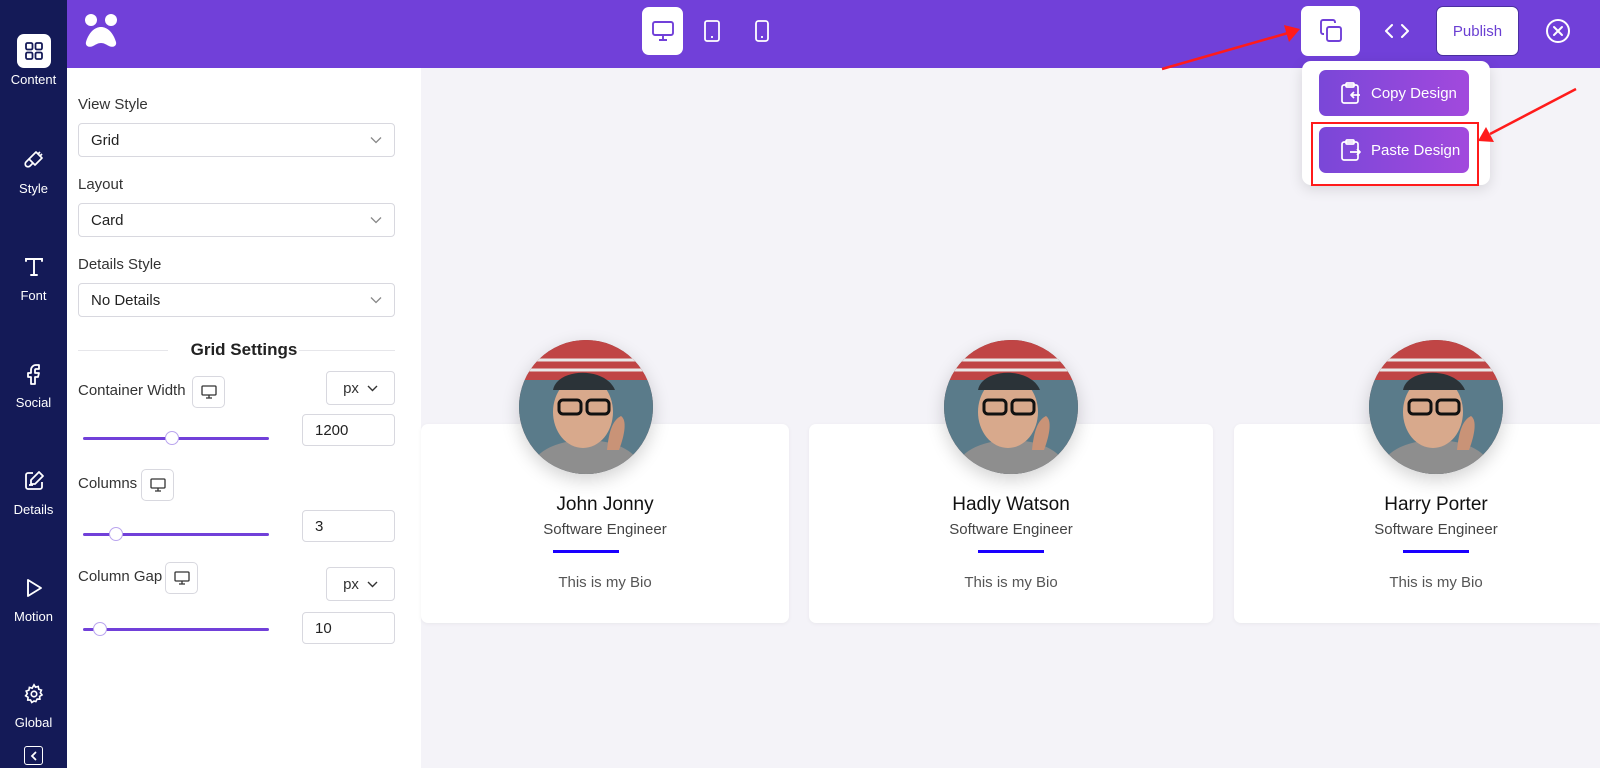 The height and width of the screenshot is (768, 1600). Describe the element at coordinates (360, 388) in the screenshot. I see `container-width-unit-select: px` at that location.